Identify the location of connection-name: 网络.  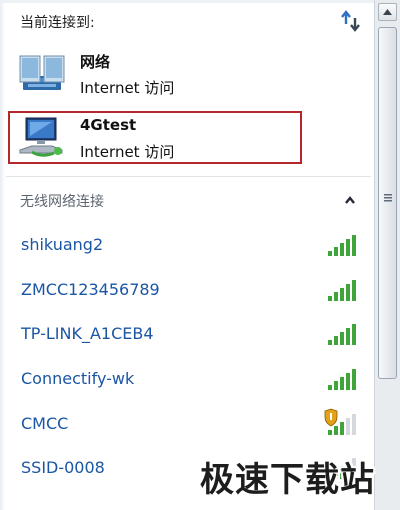
(95, 62).